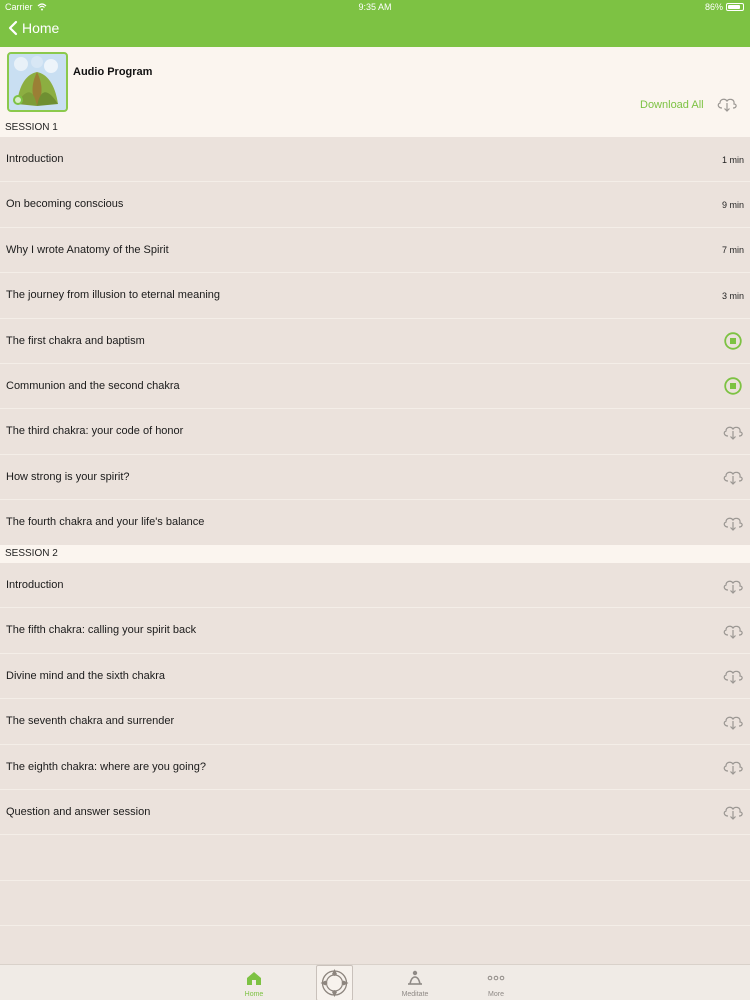  What do you see at coordinates (65, 204) in the screenshot?
I see `track-title: On becoming conscious` at bounding box center [65, 204].